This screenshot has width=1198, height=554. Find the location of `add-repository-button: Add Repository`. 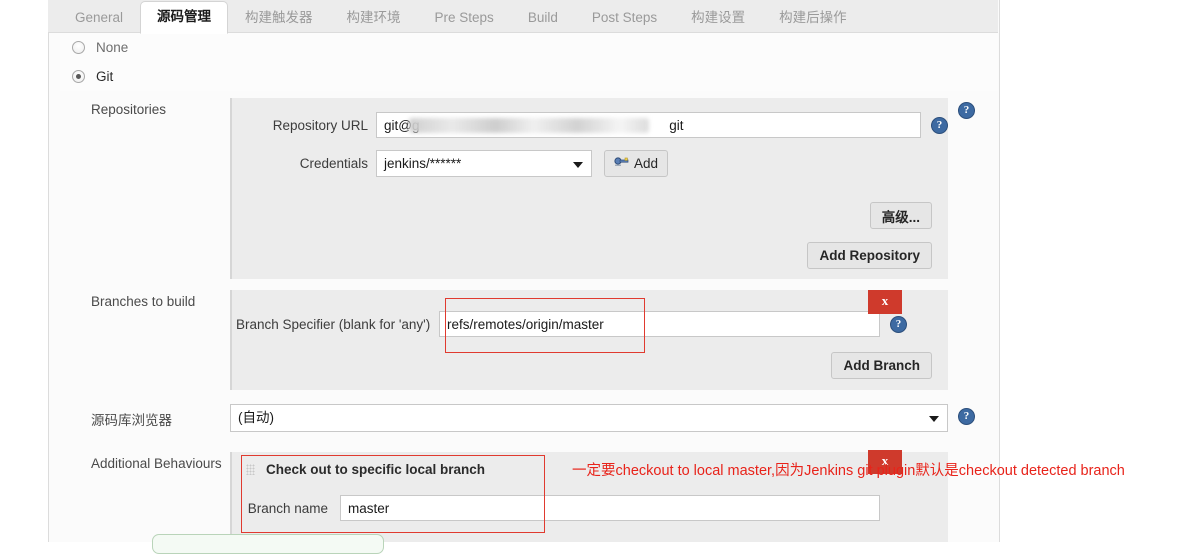

add-repository-button: Add Repository is located at coordinates (869, 255).